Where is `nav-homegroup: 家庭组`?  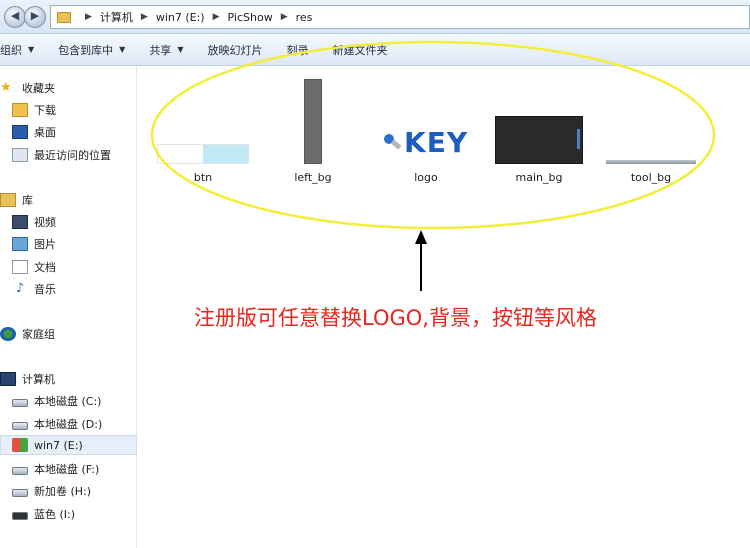 nav-homegroup: 家庭组 is located at coordinates (68, 334).